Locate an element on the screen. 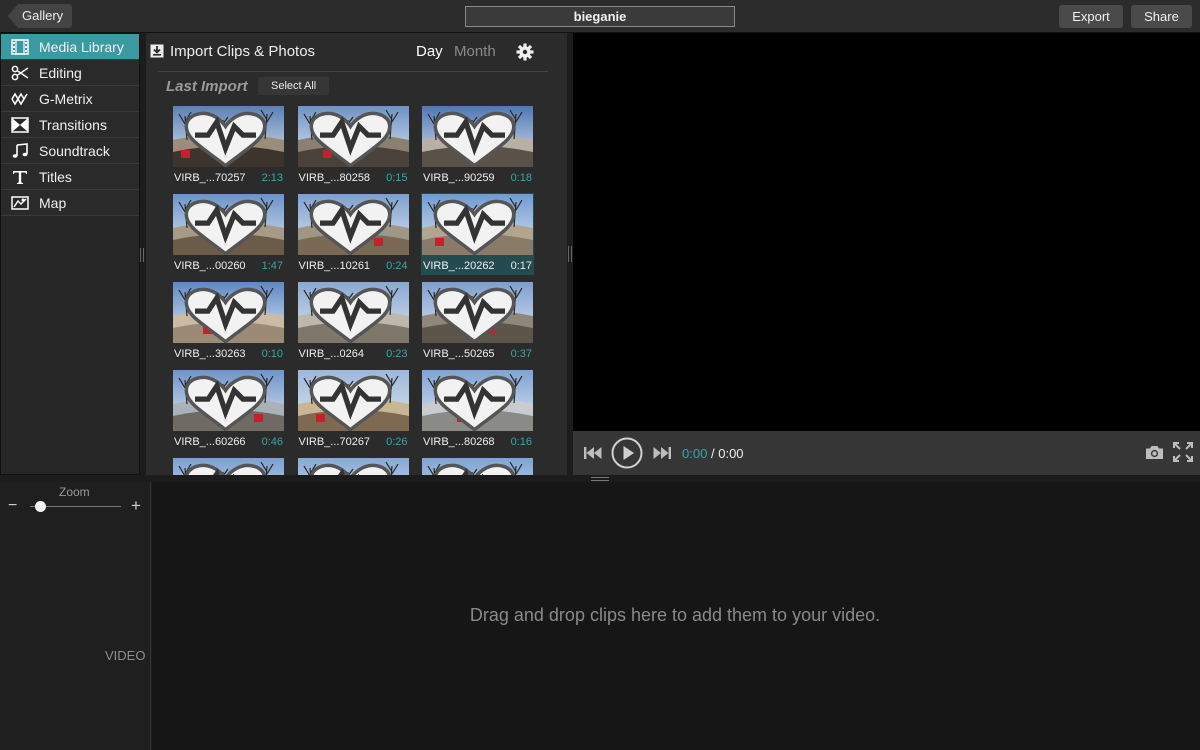 The image size is (1200, 750). clip-name: VIRB_...60266 is located at coordinates (210, 442).